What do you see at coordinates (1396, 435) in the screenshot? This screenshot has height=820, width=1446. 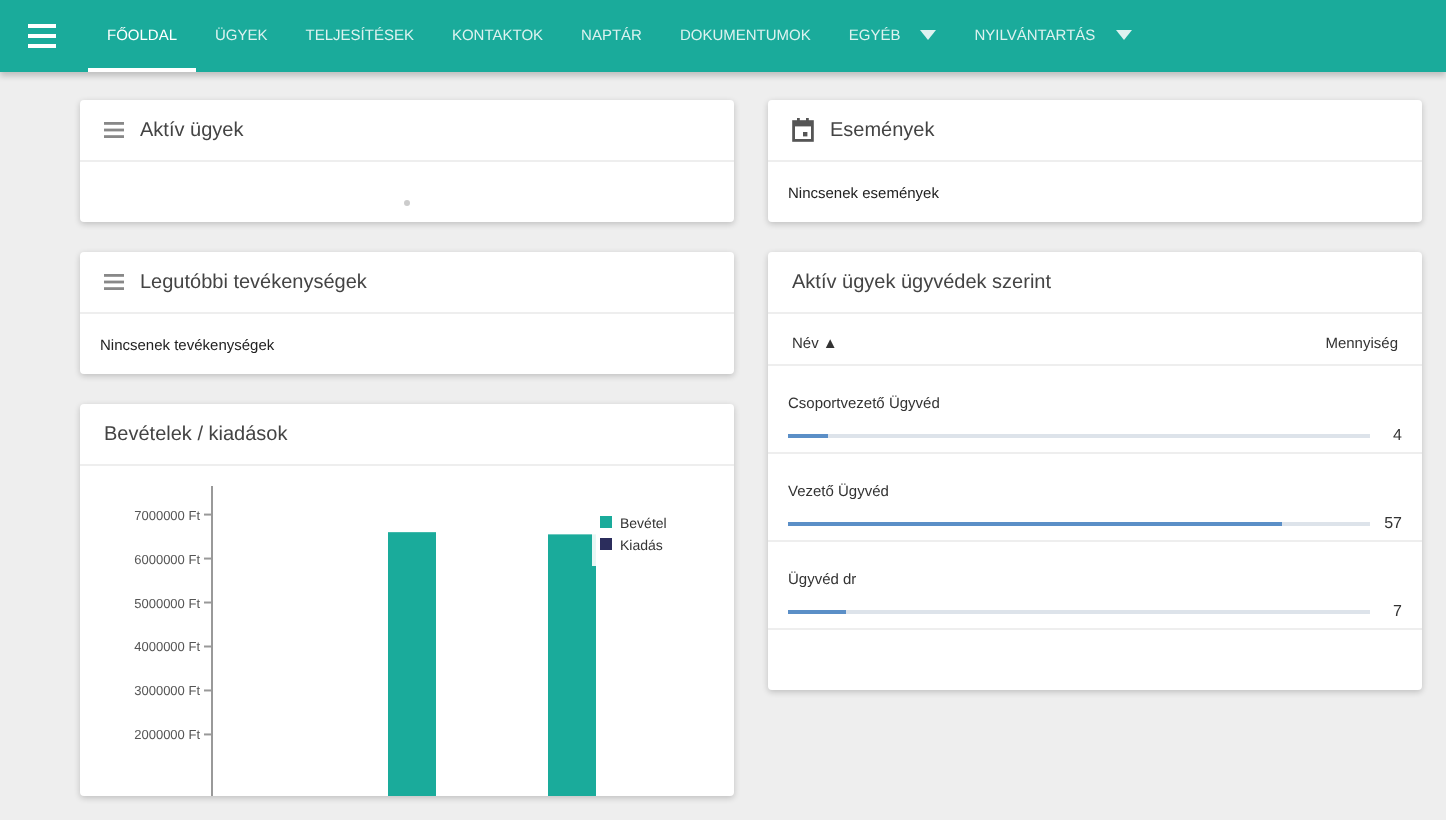 I see `case-count: 4` at bounding box center [1396, 435].